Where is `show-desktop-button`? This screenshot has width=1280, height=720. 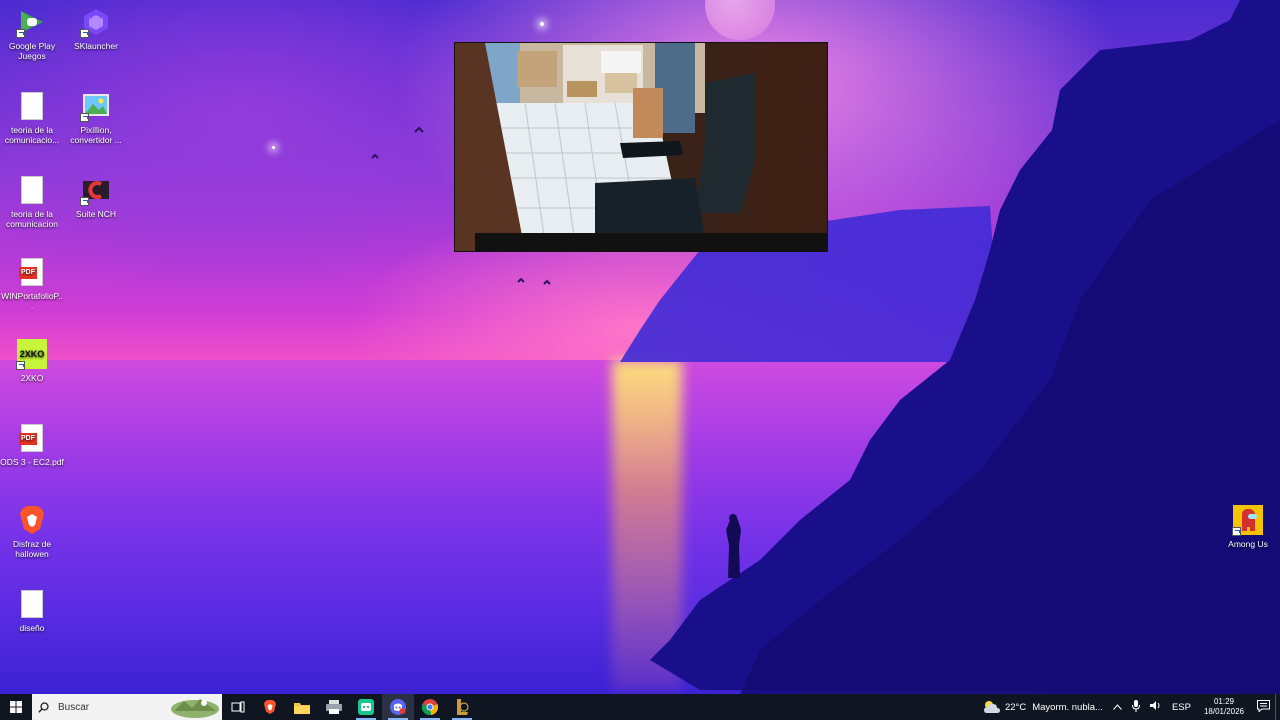 show-desktop-button is located at coordinates (1277, 707).